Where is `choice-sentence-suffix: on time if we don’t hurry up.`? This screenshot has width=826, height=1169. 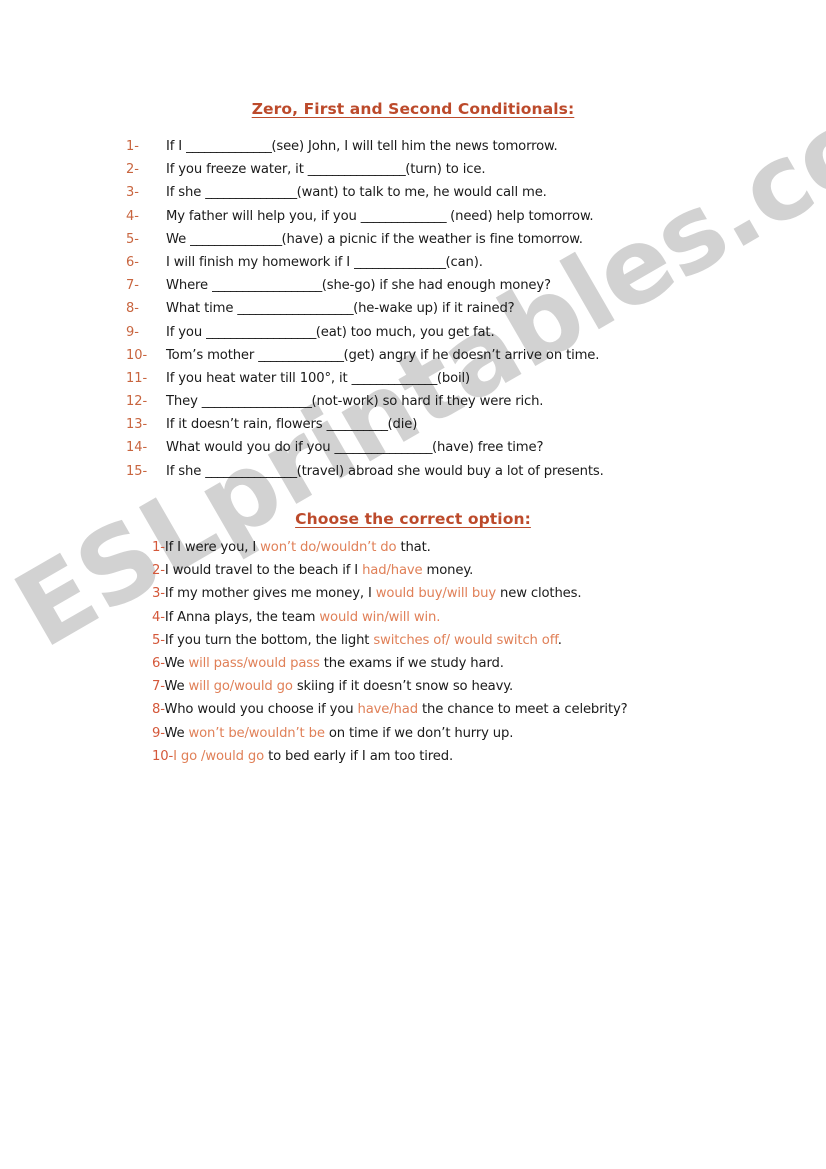 choice-sentence-suffix: on time if we don’t hurry up. is located at coordinates (419, 733).